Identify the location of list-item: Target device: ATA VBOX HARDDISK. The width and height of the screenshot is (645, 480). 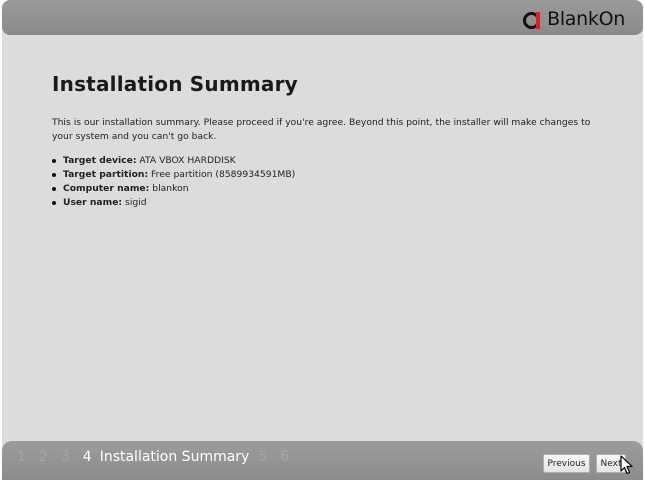
(332, 161).